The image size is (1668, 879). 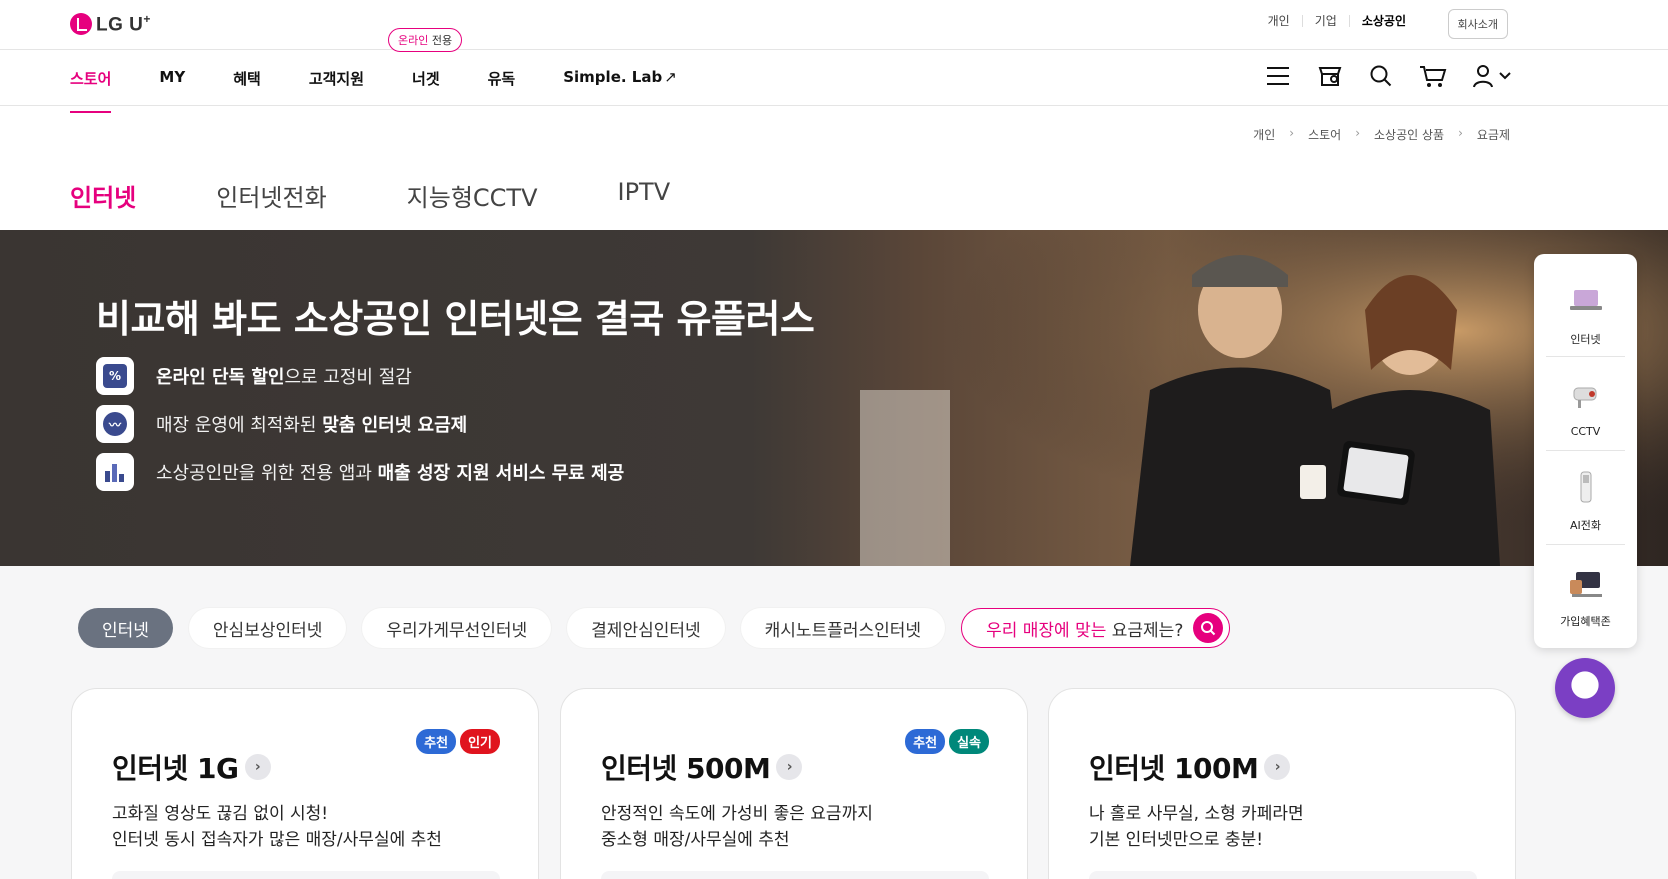 I want to click on plan-desc: 나 홀로 사무실, 소형 카페라면, so click(x=1196, y=814).